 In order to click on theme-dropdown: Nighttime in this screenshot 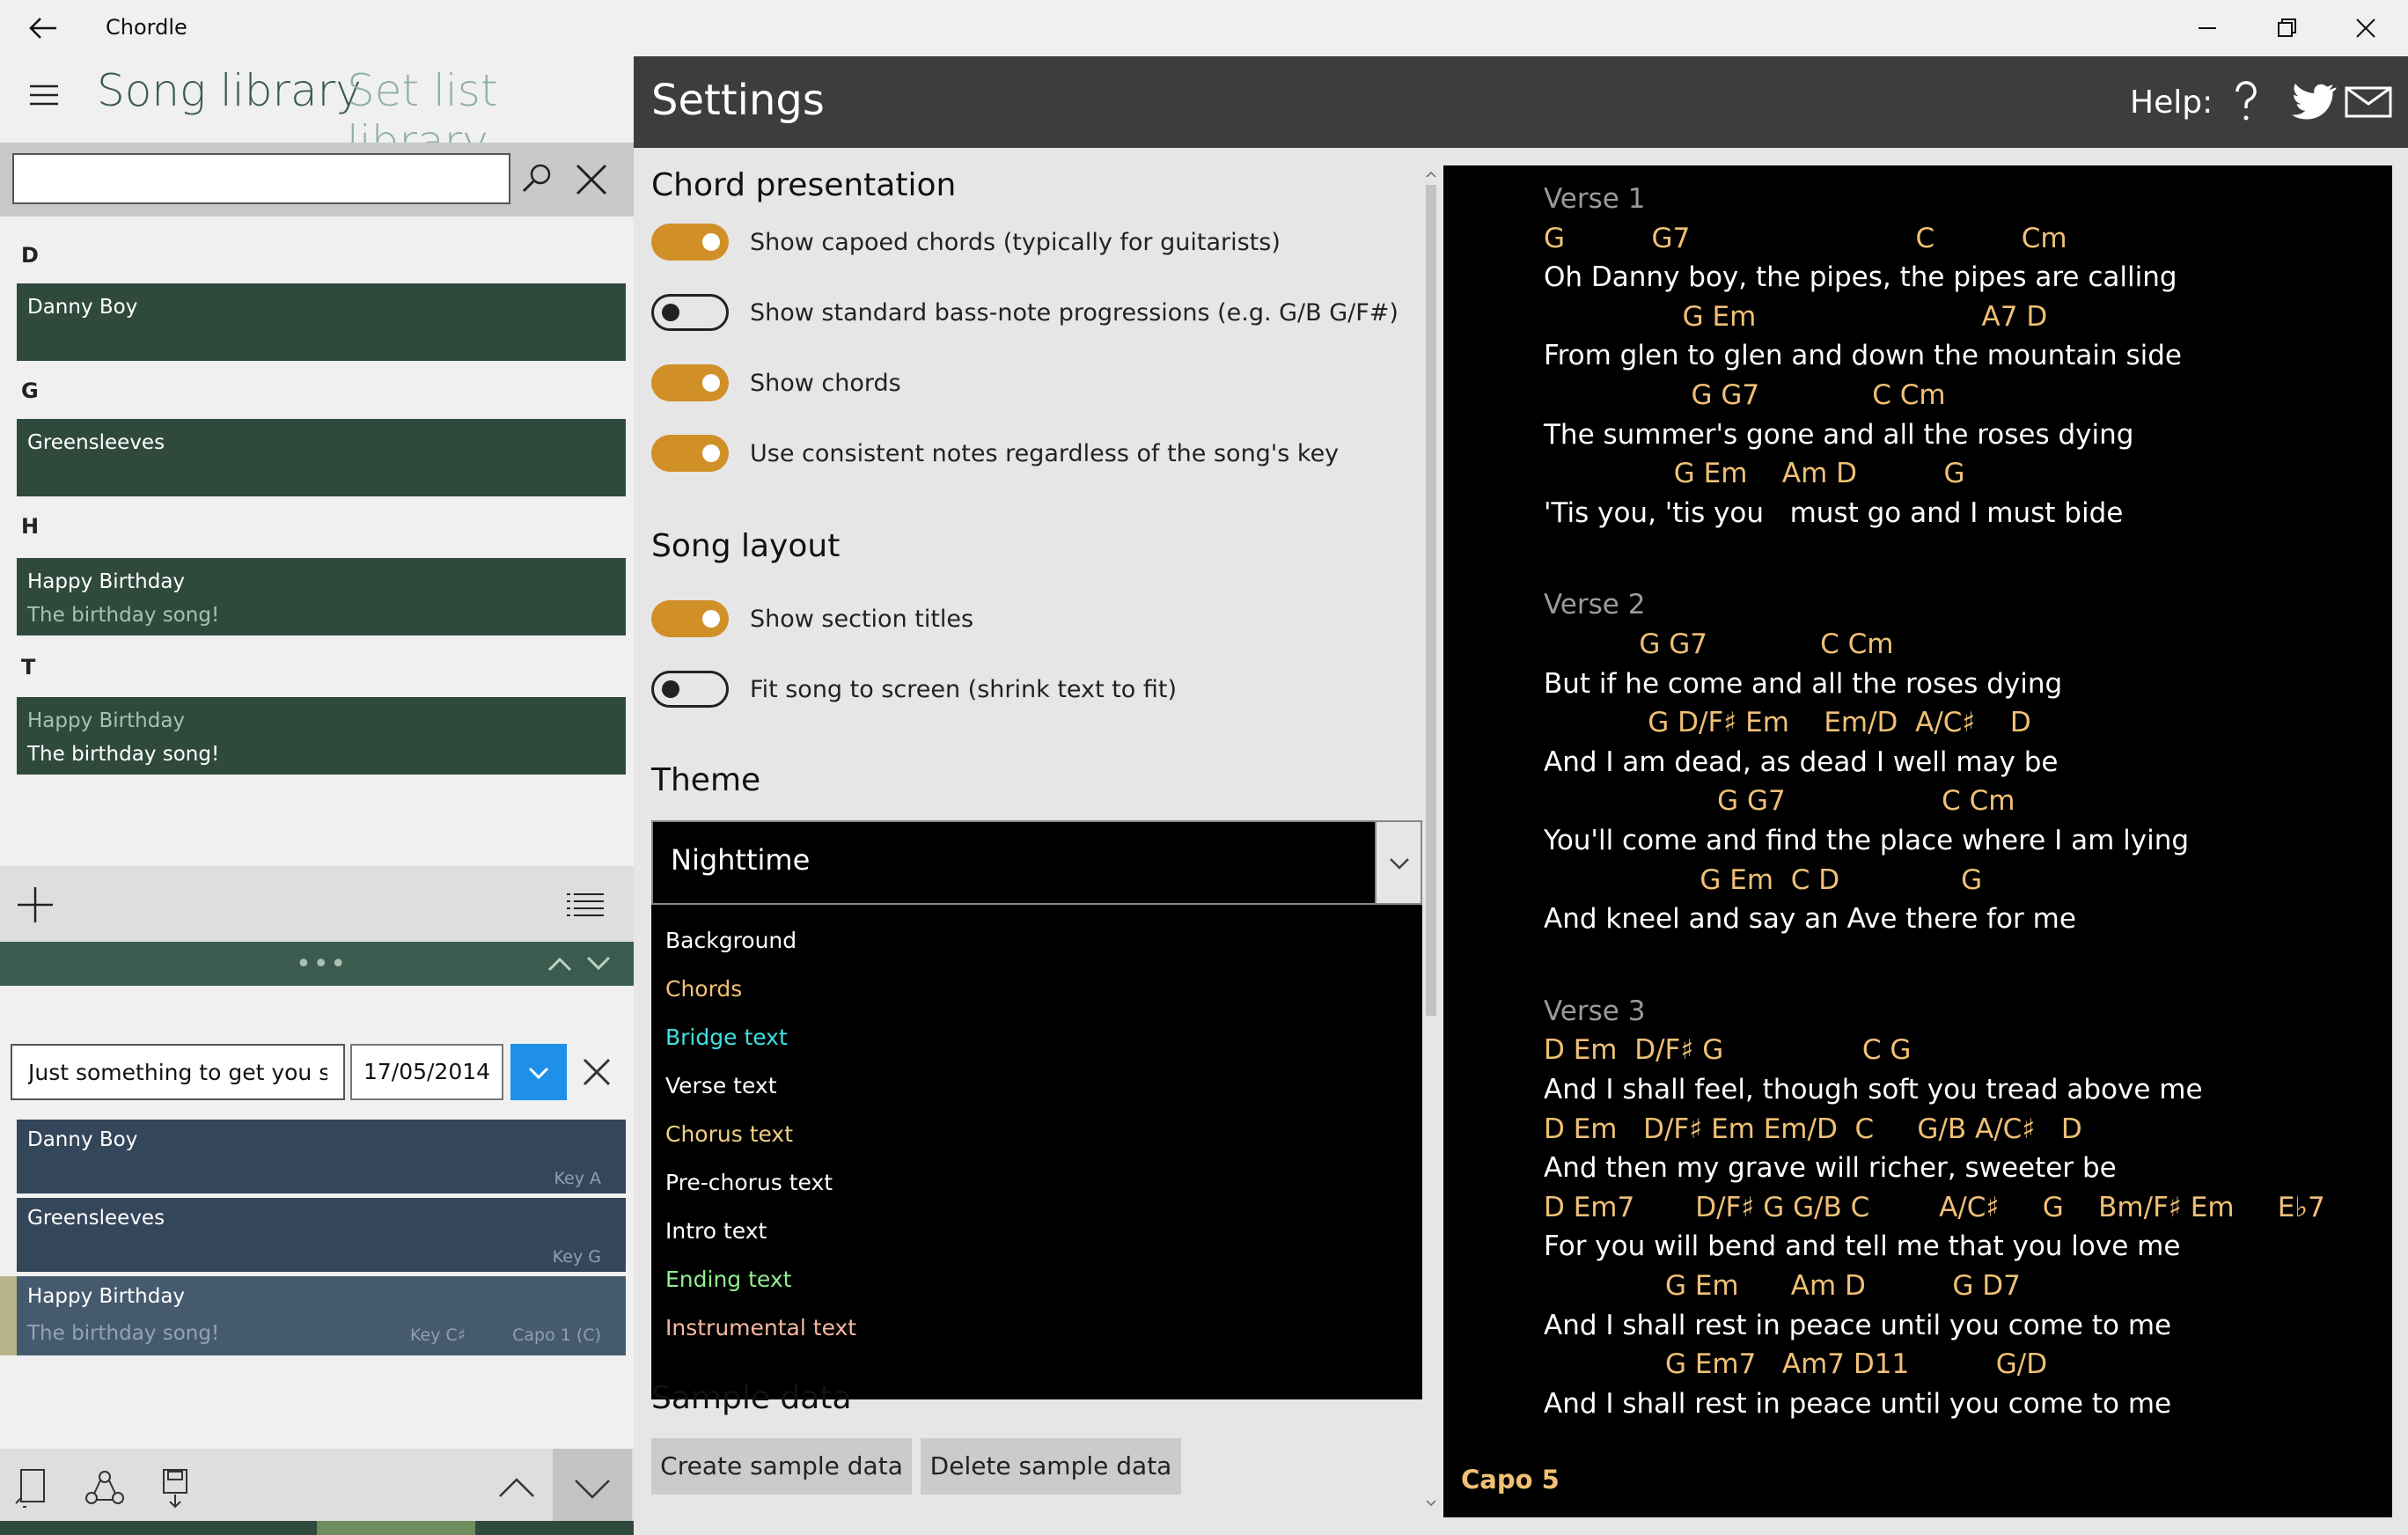, I will do `click(1036, 862)`.